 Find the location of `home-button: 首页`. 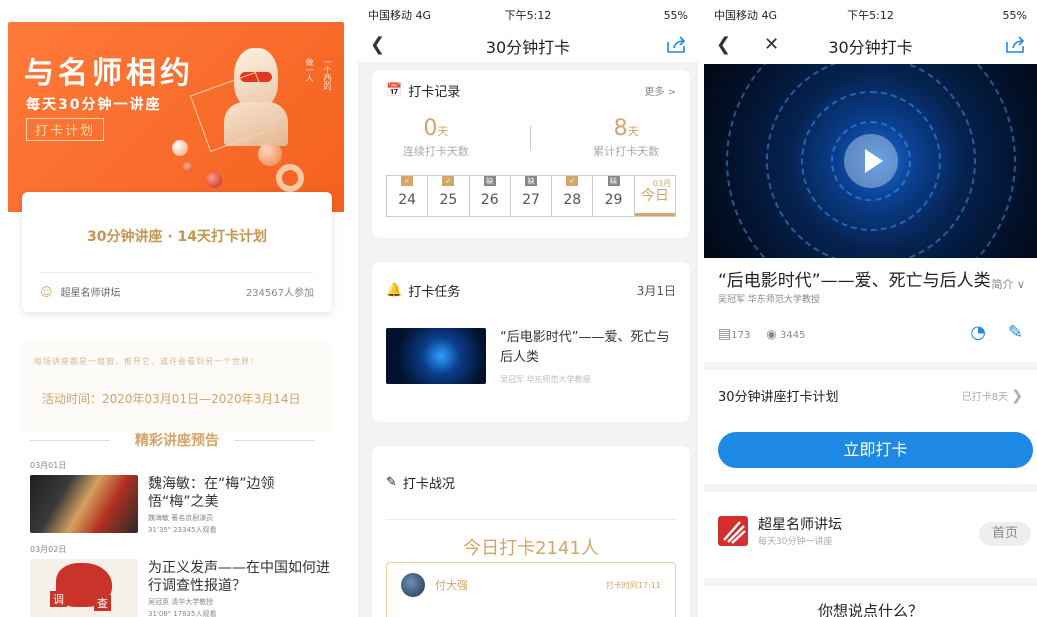

home-button: 首页 is located at coordinates (1005, 534).